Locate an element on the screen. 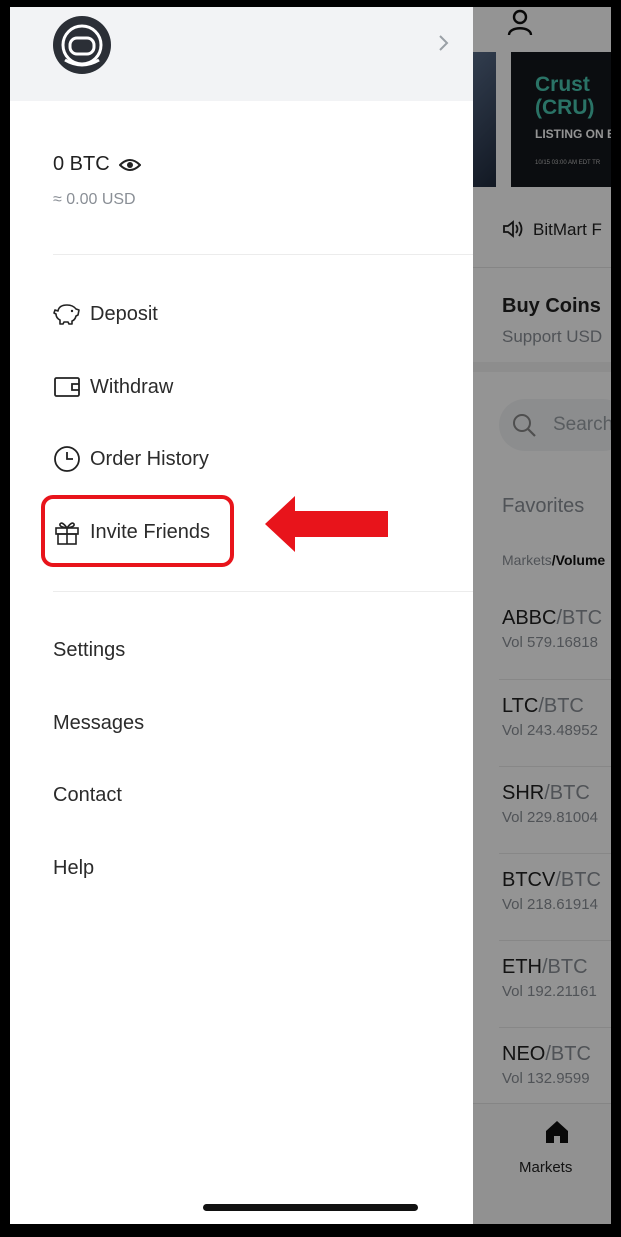 Image resolution: width=621 pixels, height=1237 pixels. clock-icon is located at coordinates (67, 459).